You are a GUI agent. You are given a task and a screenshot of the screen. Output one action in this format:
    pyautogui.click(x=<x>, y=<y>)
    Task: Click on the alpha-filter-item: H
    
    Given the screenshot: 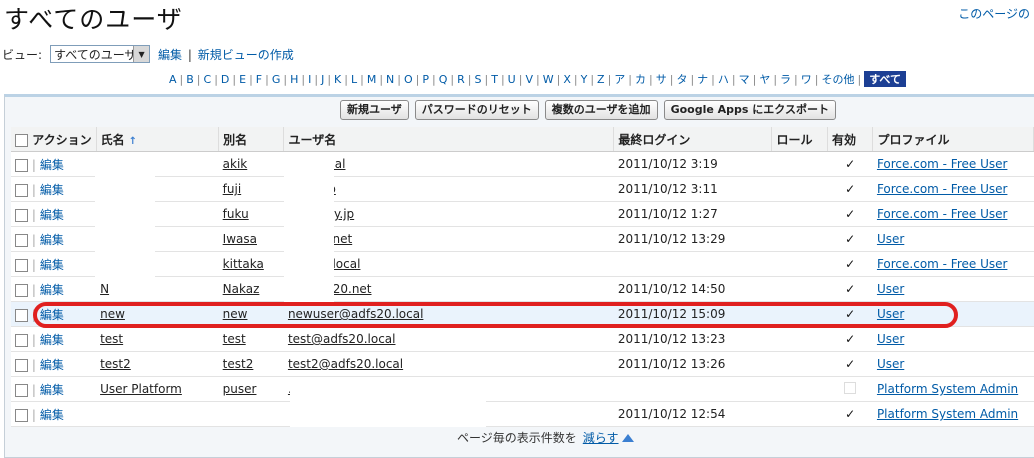 What is the action you would take?
    pyautogui.click(x=294, y=79)
    